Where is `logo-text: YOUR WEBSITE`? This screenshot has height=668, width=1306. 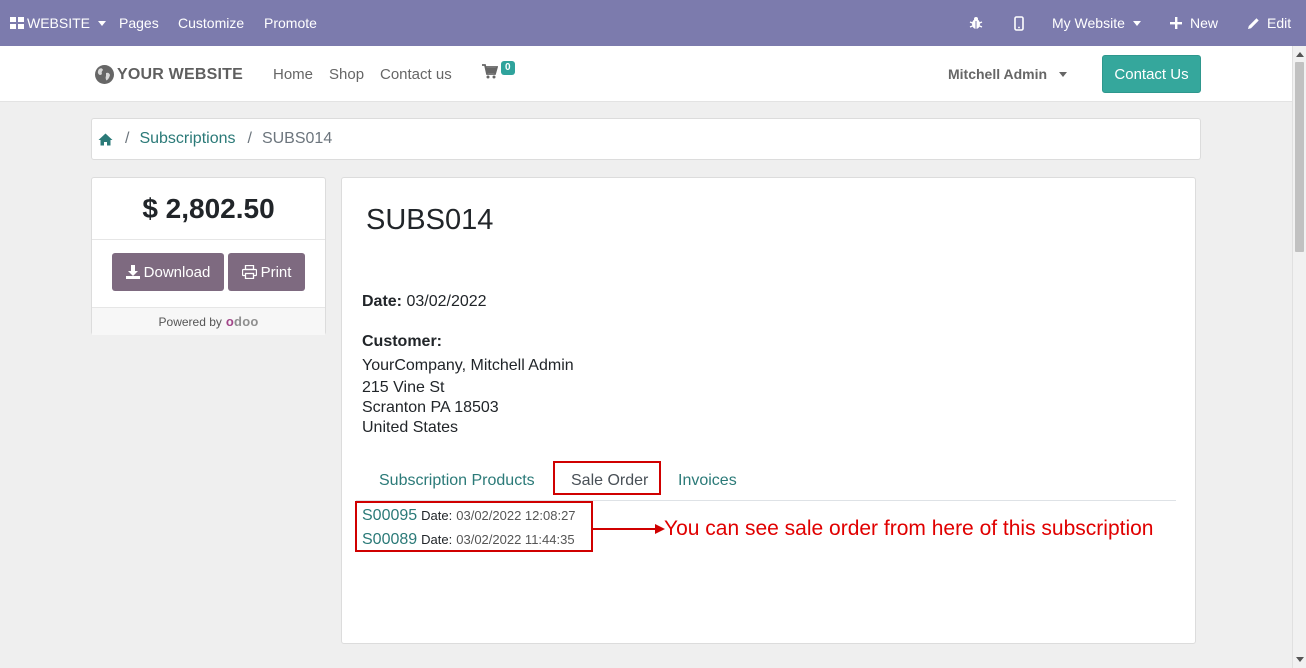 logo-text: YOUR WEBSITE is located at coordinates (180, 74).